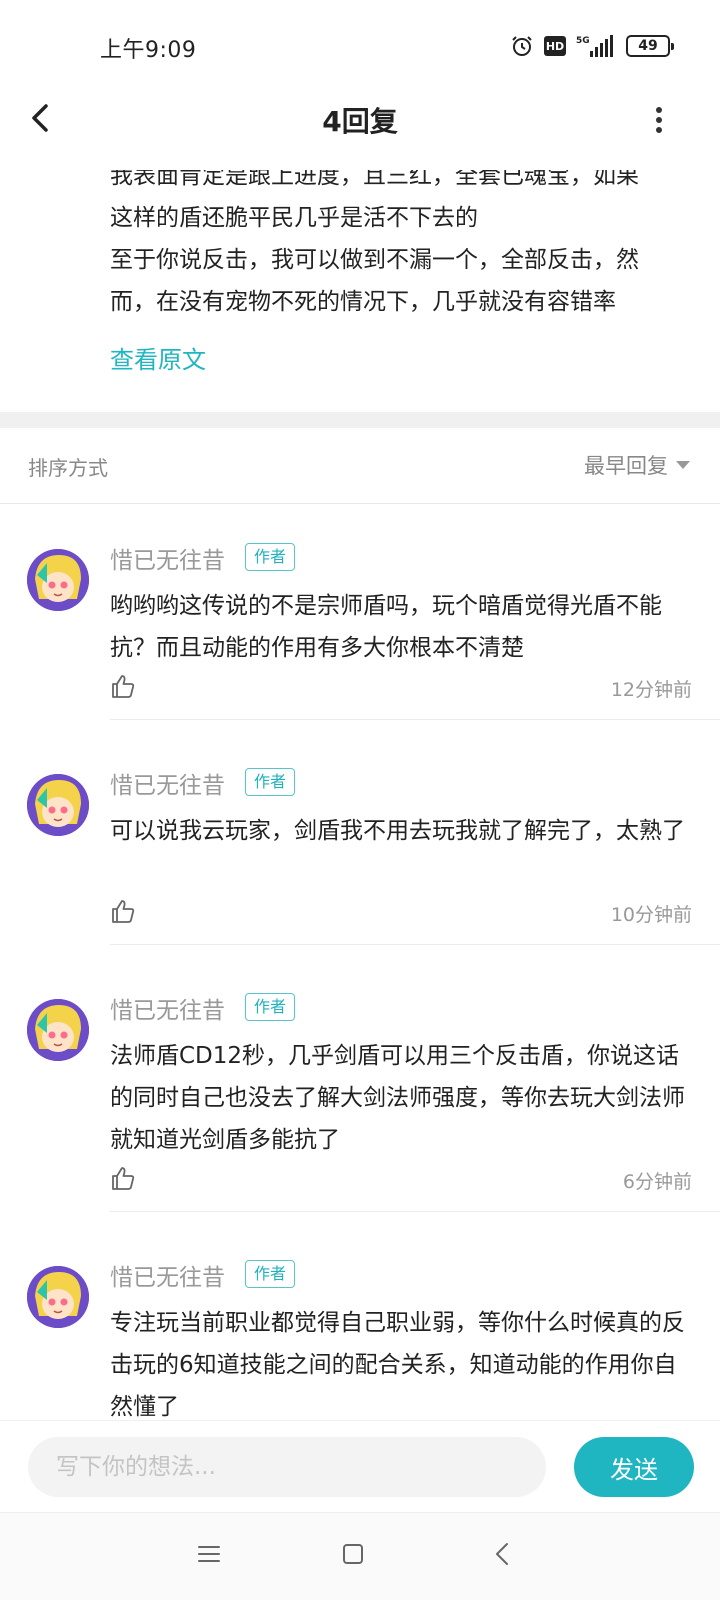 The height and width of the screenshot is (1600, 720). I want to click on sort-value: 最早回复, so click(626, 466).